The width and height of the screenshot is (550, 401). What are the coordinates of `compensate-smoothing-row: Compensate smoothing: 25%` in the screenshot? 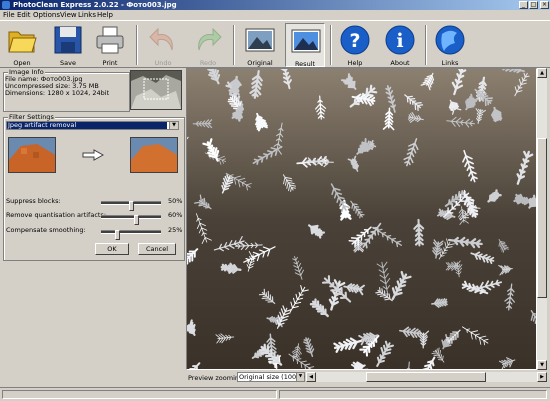 It's located at (94, 232).